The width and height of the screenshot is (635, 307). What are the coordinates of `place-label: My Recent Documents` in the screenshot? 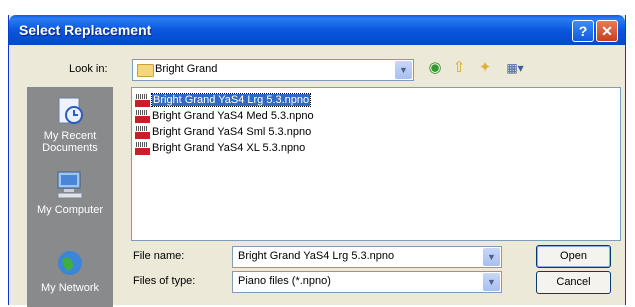 It's located at (70, 142).